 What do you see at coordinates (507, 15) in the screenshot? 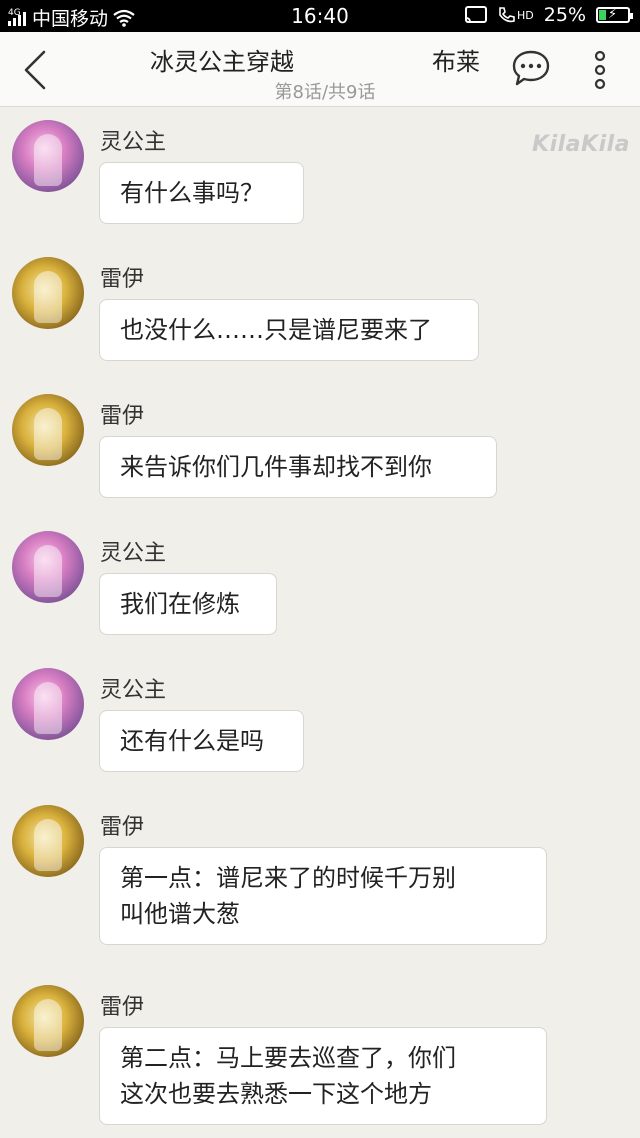
I see `phone-icon` at bounding box center [507, 15].